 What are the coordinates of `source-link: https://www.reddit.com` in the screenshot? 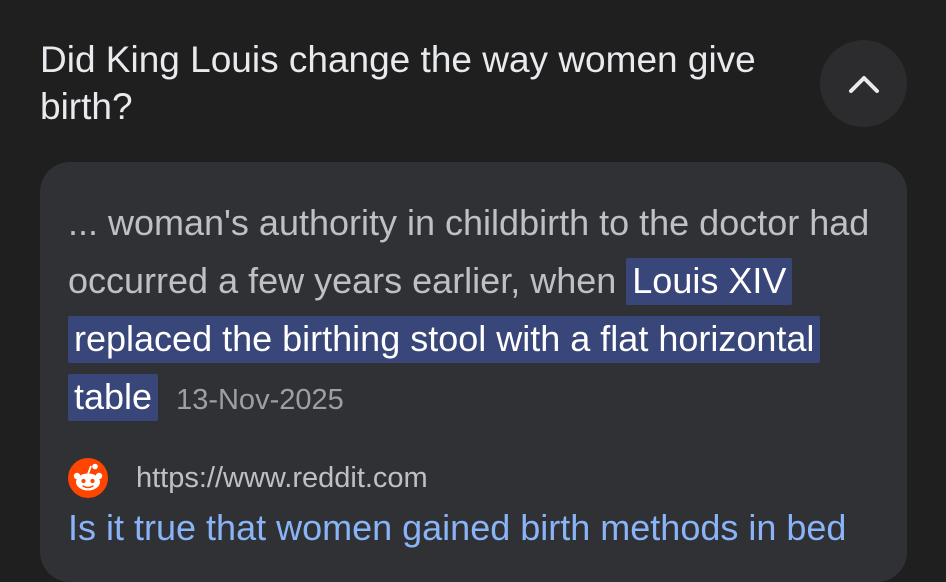 It's located at (248, 478).